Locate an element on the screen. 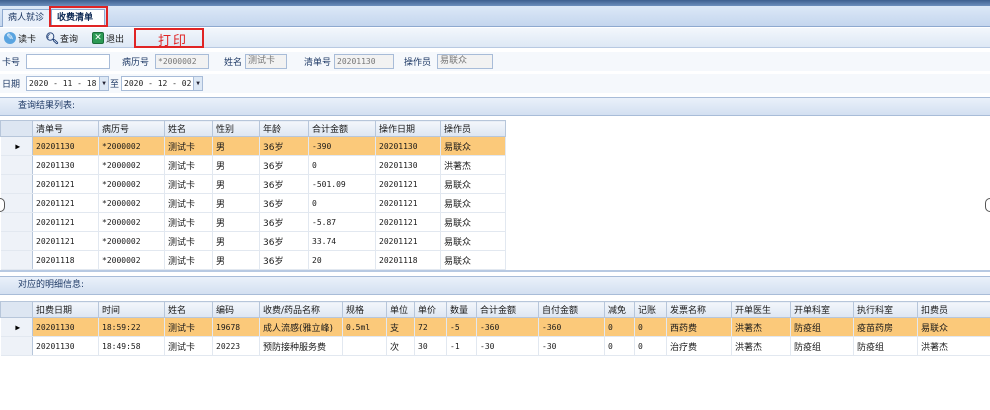 The width and height of the screenshot is (990, 410). detail-cell: 成人流感(雅立峰) is located at coordinates (301, 327).